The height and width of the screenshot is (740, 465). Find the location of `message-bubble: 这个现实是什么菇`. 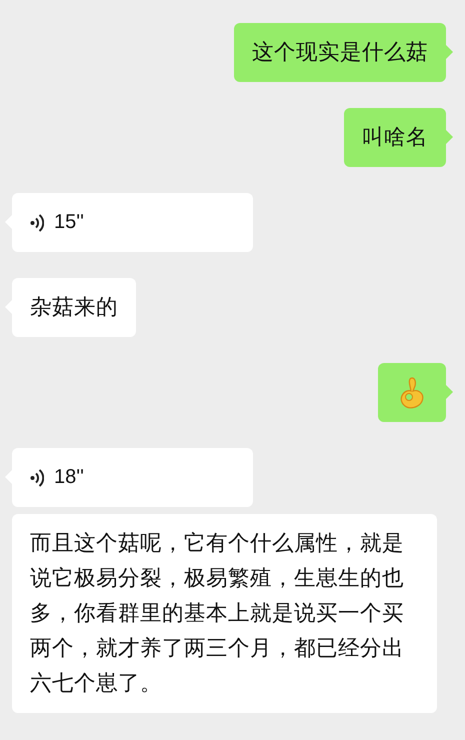

message-bubble: 这个现实是什么菇 is located at coordinates (340, 52).